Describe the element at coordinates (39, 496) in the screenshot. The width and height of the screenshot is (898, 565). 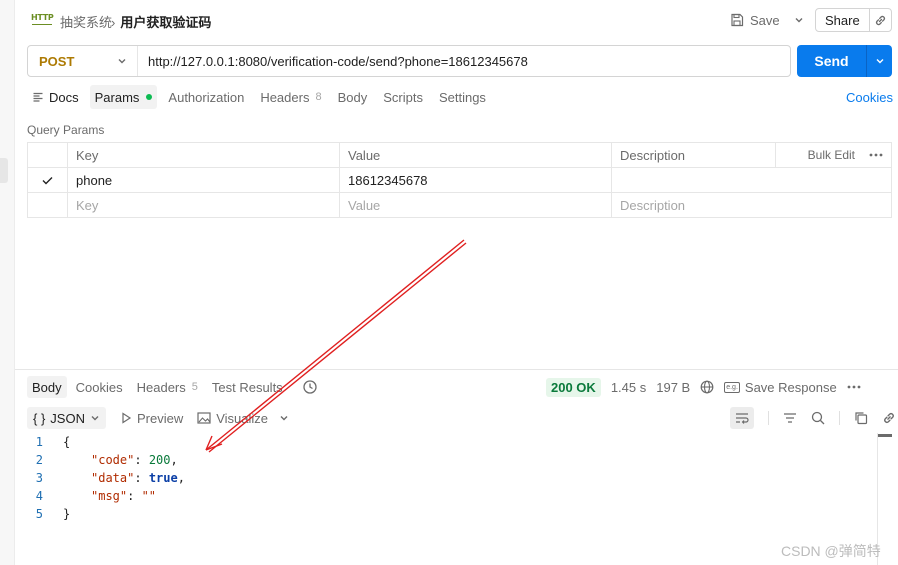
I see `line-number: 4` at that location.